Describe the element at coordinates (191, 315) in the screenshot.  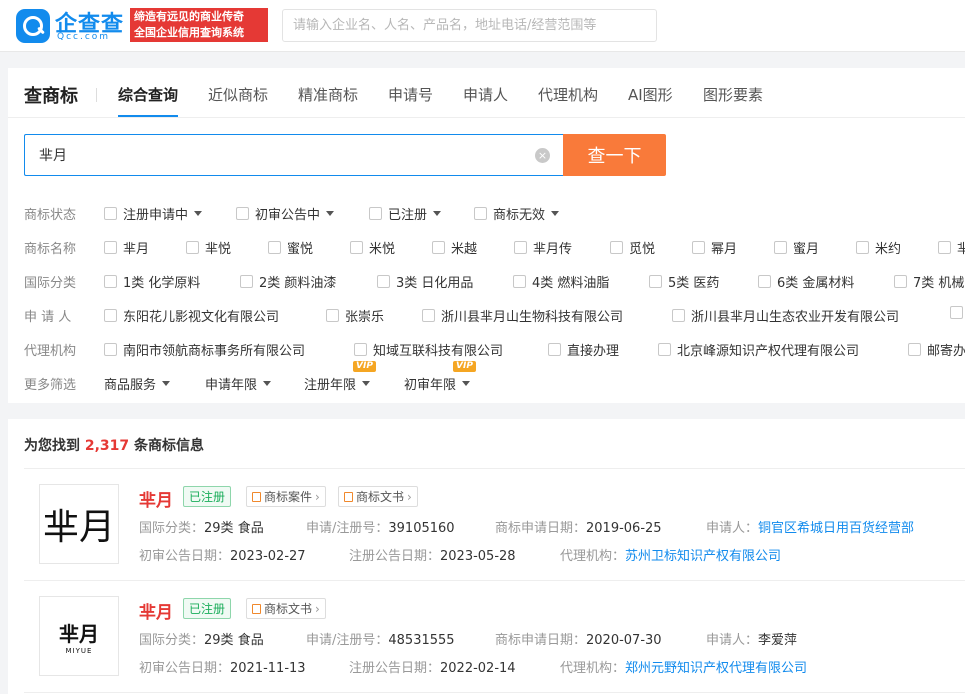
I see `filter-applicant-option: 东阳花儿影视文化有限公司` at that location.